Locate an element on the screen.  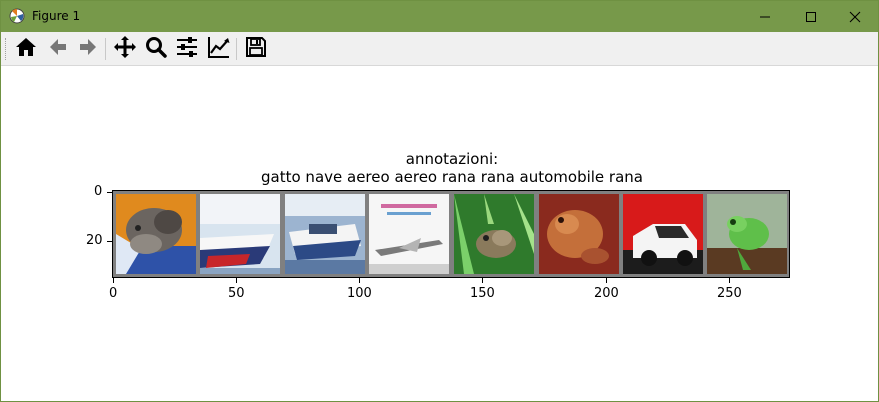
y-tick-label: 0 is located at coordinates (98, 191).